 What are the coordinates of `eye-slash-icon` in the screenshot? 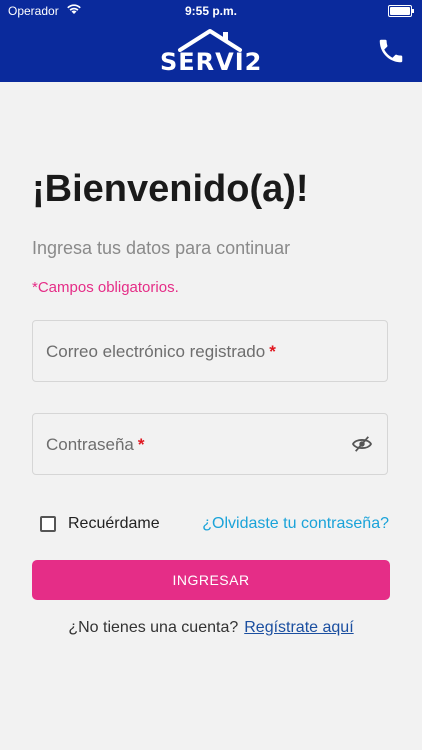 It's located at (362, 444).